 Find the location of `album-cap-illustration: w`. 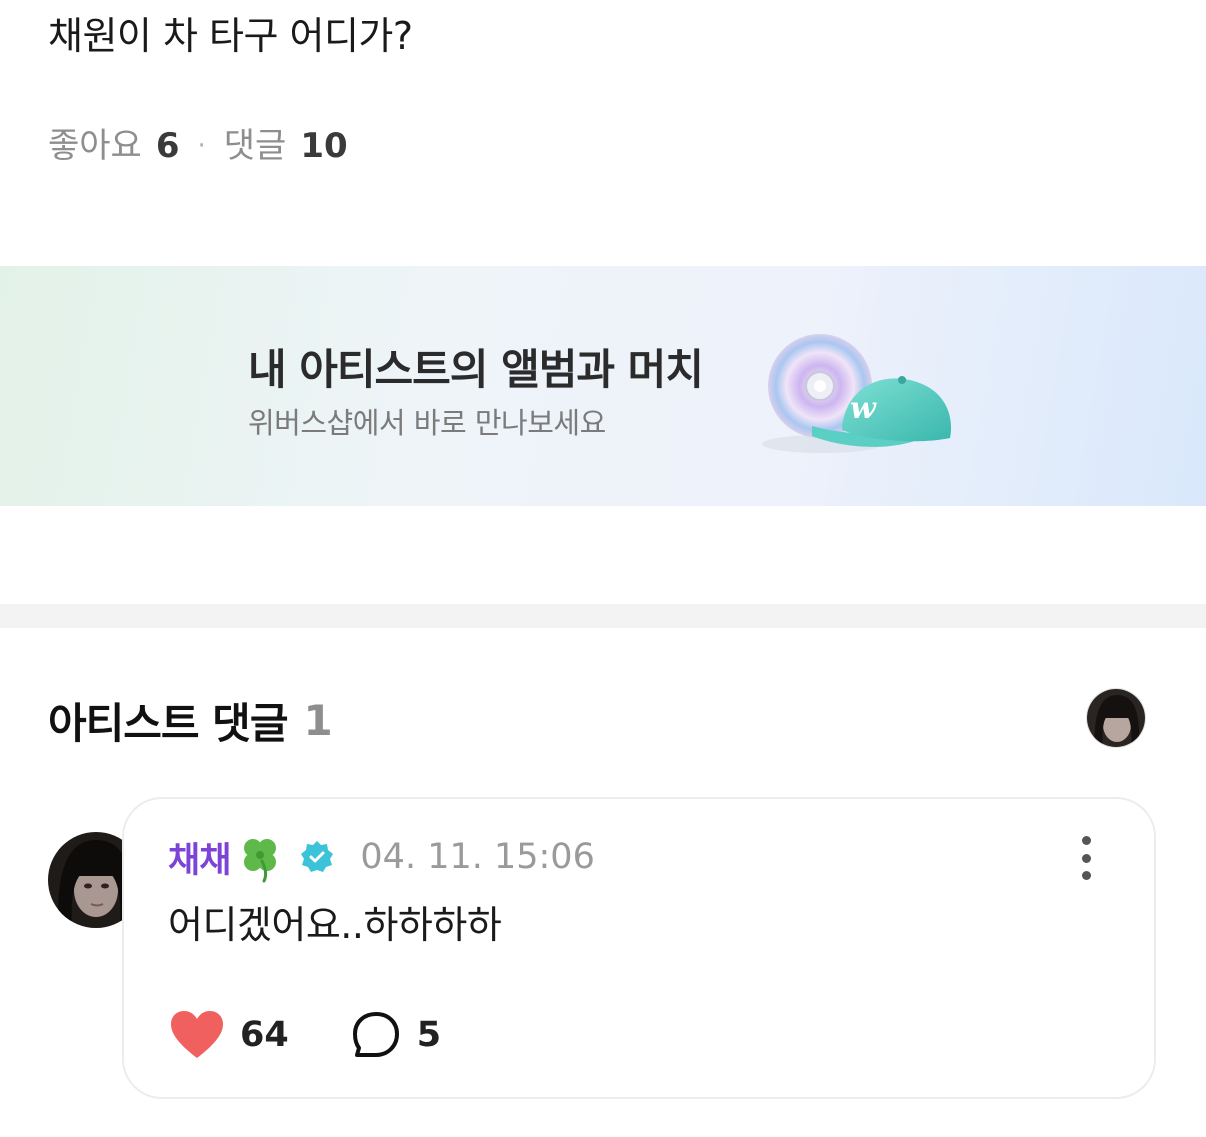

album-cap-illustration: w is located at coordinates (857, 393).